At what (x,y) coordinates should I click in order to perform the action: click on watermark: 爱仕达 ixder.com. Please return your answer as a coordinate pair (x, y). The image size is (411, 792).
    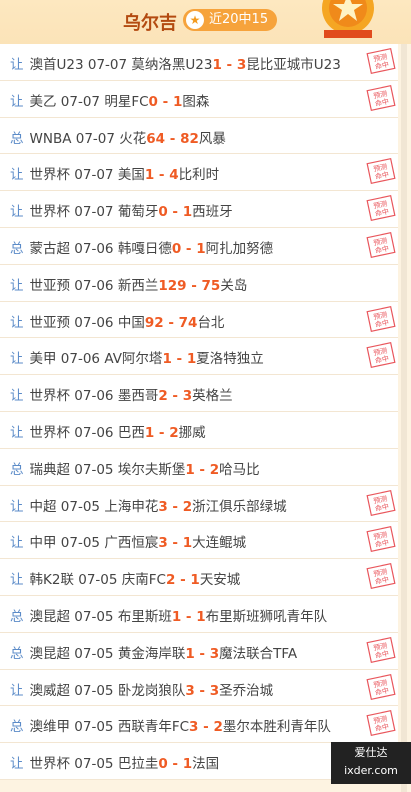
    Looking at the image, I should click on (371, 763).